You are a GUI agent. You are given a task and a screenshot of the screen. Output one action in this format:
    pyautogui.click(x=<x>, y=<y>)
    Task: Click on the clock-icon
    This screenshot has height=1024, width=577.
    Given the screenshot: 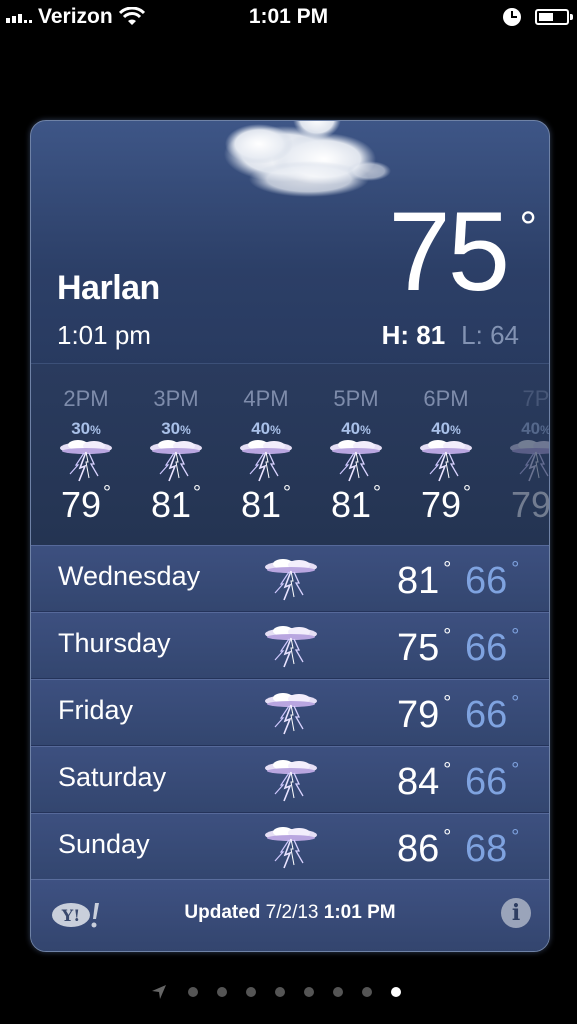 What is the action you would take?
    pyautogui.click(x=512, y=17)
    